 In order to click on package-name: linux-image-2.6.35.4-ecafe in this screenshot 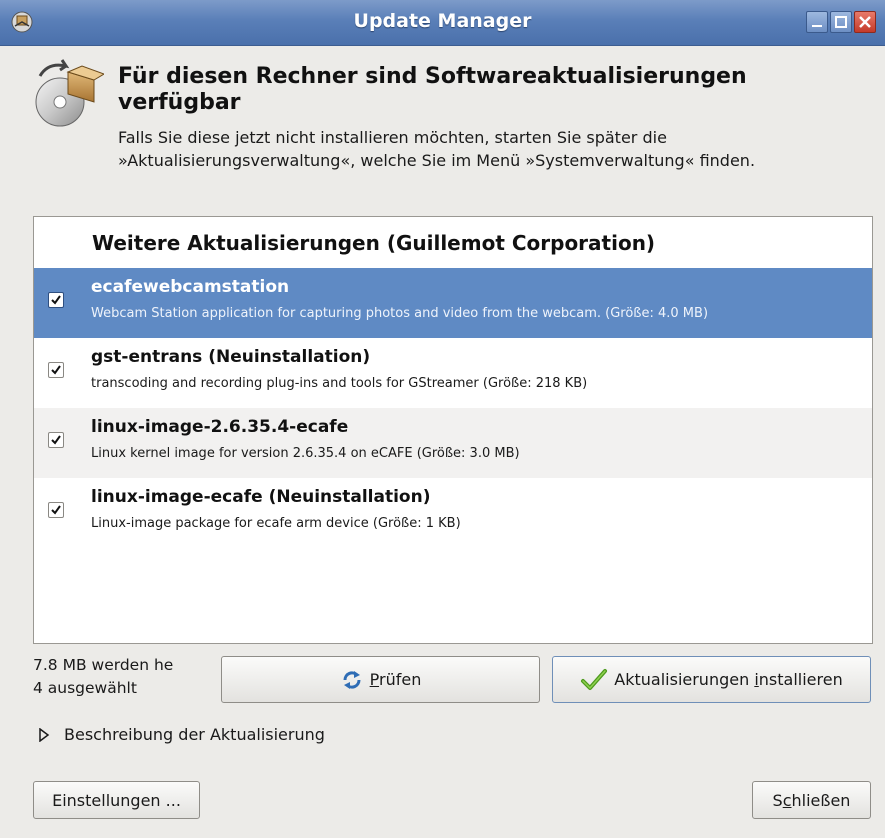, I will do `click(220, 427)`.